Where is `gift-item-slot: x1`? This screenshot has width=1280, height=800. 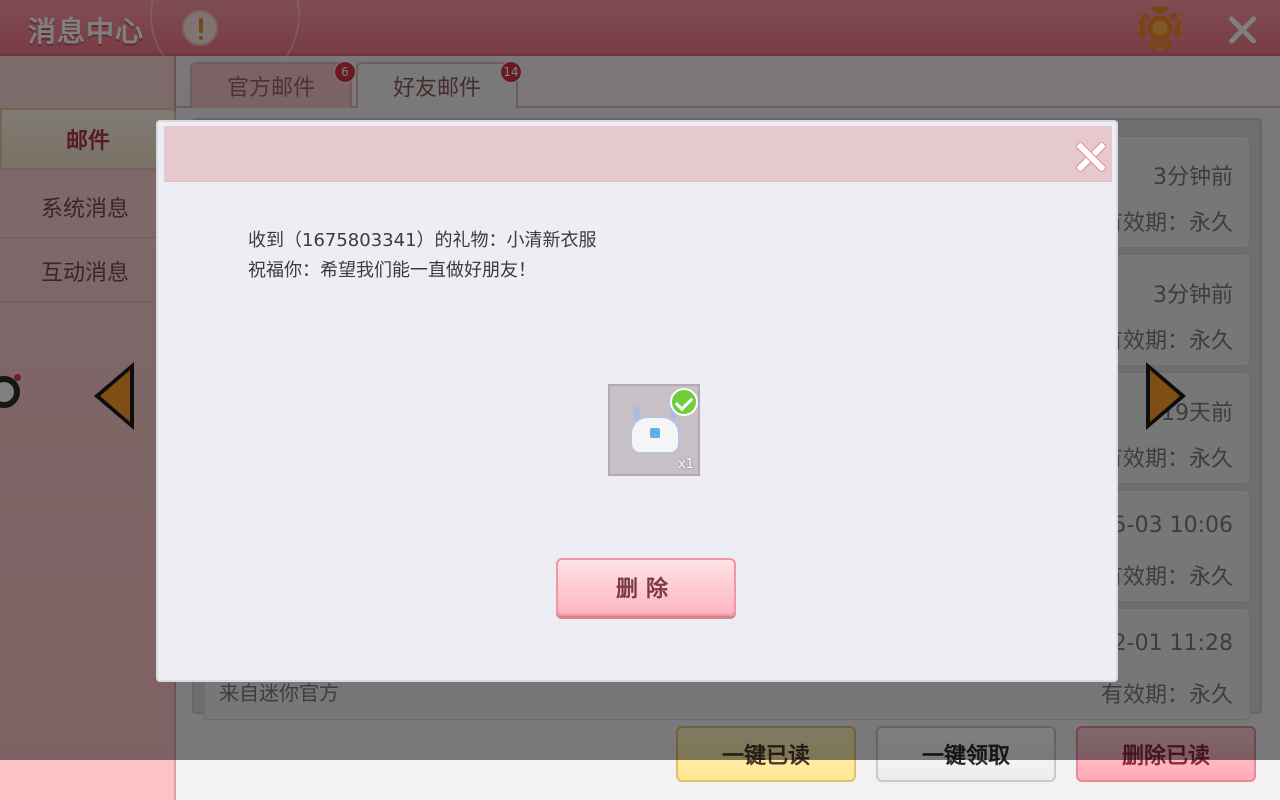
gift-item-slot: x1 is located at coordinates (654, 430).